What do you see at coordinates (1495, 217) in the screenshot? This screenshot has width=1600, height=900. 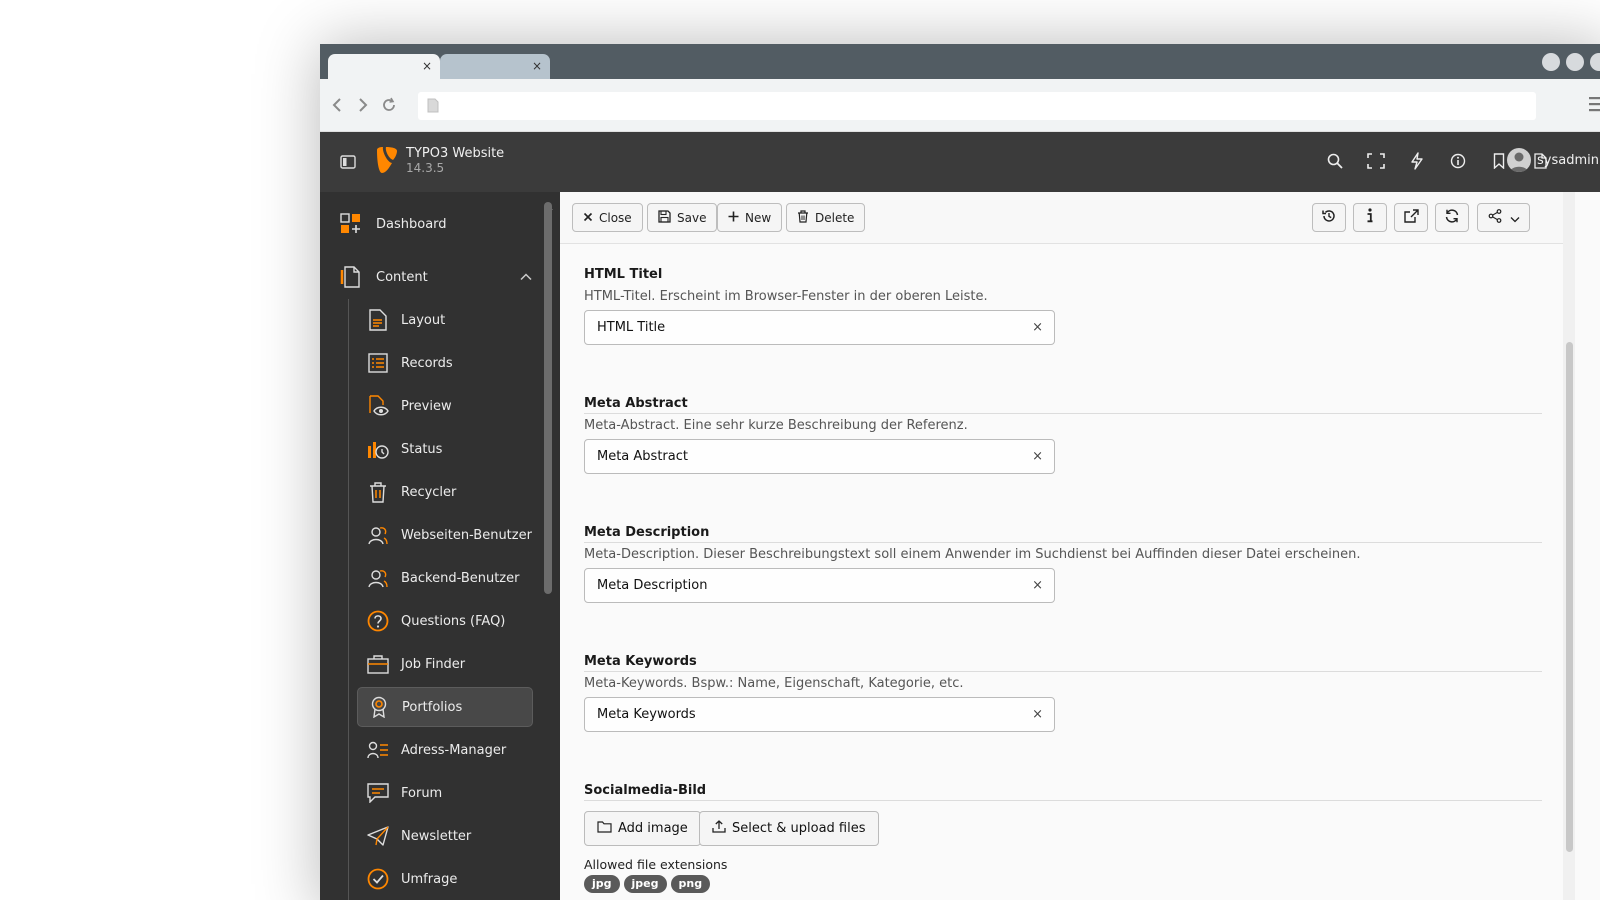 I see `share-icon` at bounding box center [1495, 217].